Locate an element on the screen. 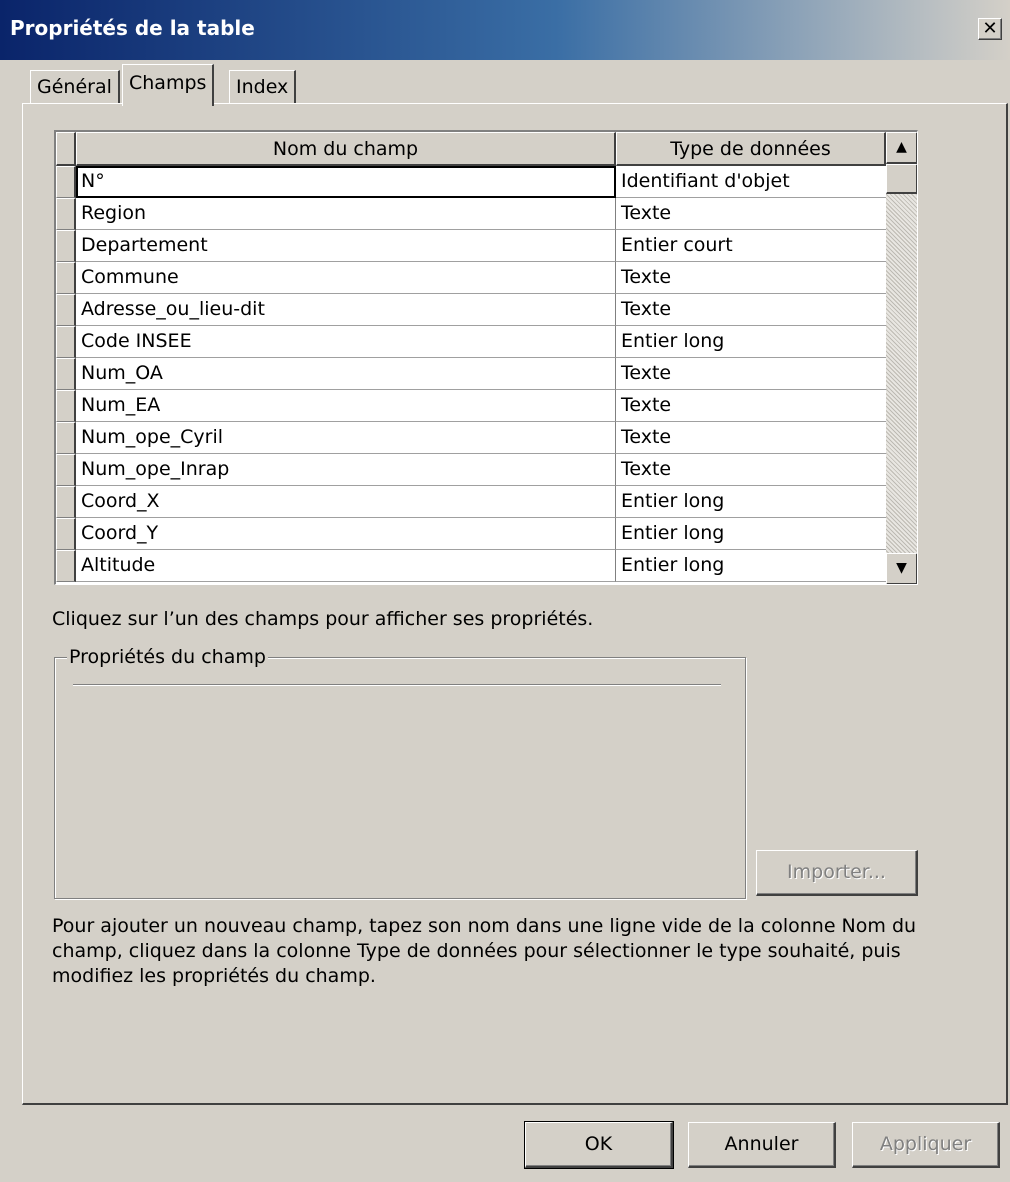  data-type-cell: Entier court is located at coordinates (751, 246).